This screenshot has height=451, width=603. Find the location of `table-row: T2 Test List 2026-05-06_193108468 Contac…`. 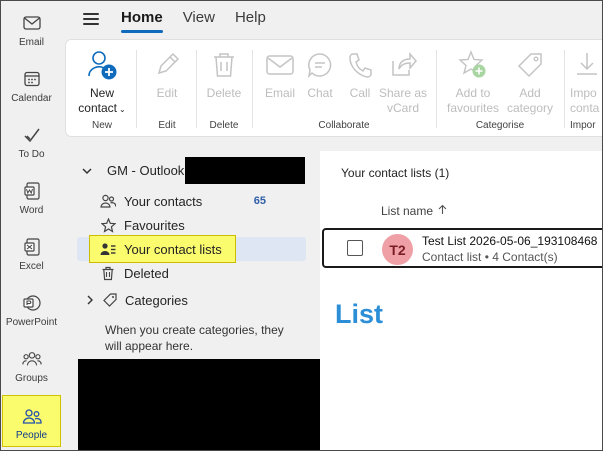

table-row: T2 Test List 2026-05-06_193108468 Contac… is located at coordinates (462, 248).